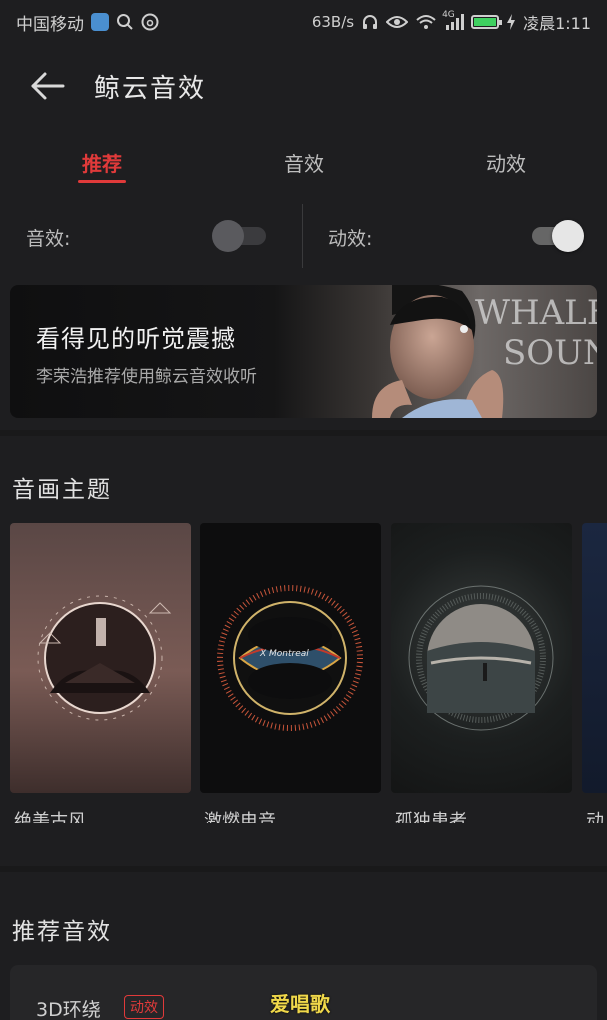 The width and height of the screenshot is (607, 1020). What do you see at coordinates (431, 817) in the screenshot?
I see `theme-name: 孤独患者` at bounding box center [431, 817].